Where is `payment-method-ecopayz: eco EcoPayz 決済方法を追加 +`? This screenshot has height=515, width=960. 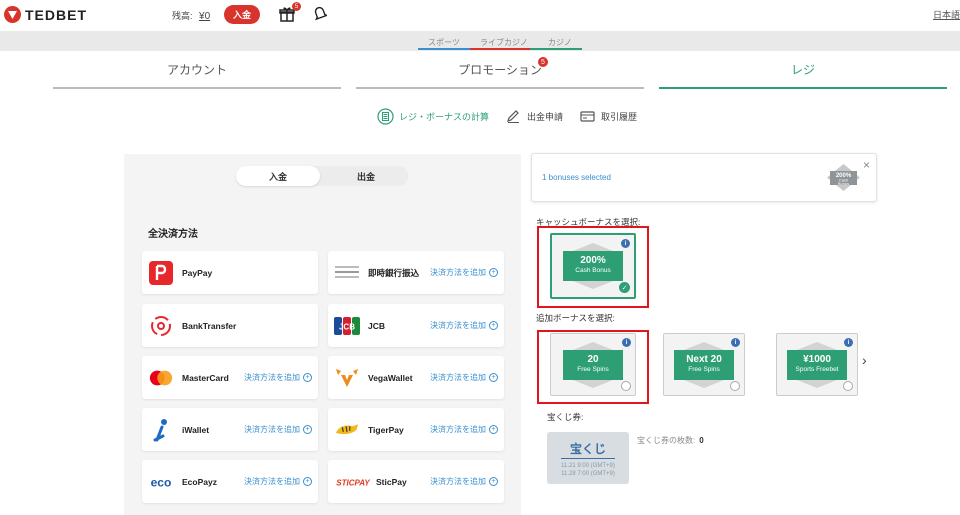
payment-method-ecopayz: eco EcoPayz 決済方法を追加 + is located at coordinates (230, 481).